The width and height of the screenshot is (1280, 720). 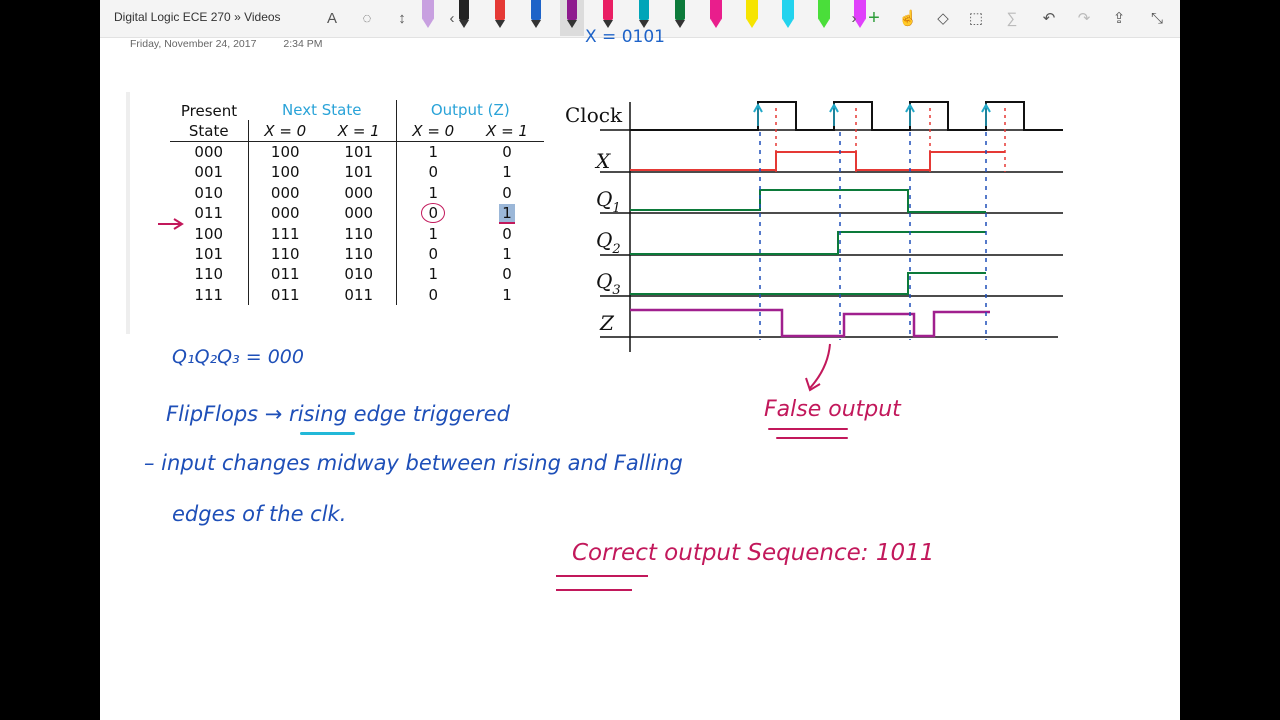 I want to click on z-label: Z, so click(x=607, y=323).